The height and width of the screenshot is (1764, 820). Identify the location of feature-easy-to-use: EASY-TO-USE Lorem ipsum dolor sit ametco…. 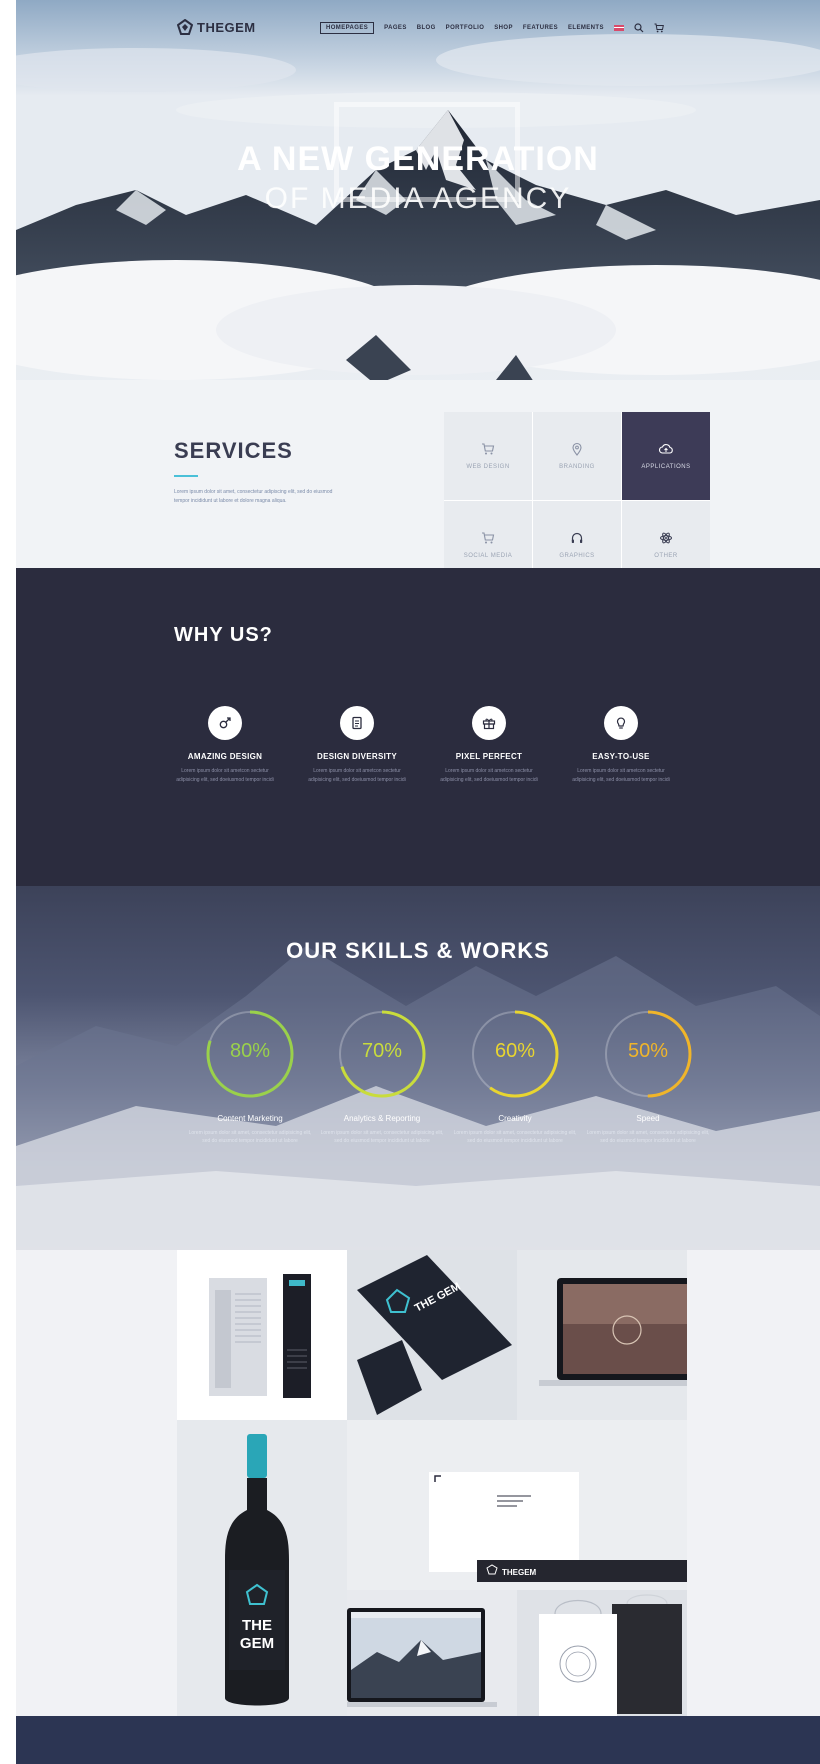
(621, 745).